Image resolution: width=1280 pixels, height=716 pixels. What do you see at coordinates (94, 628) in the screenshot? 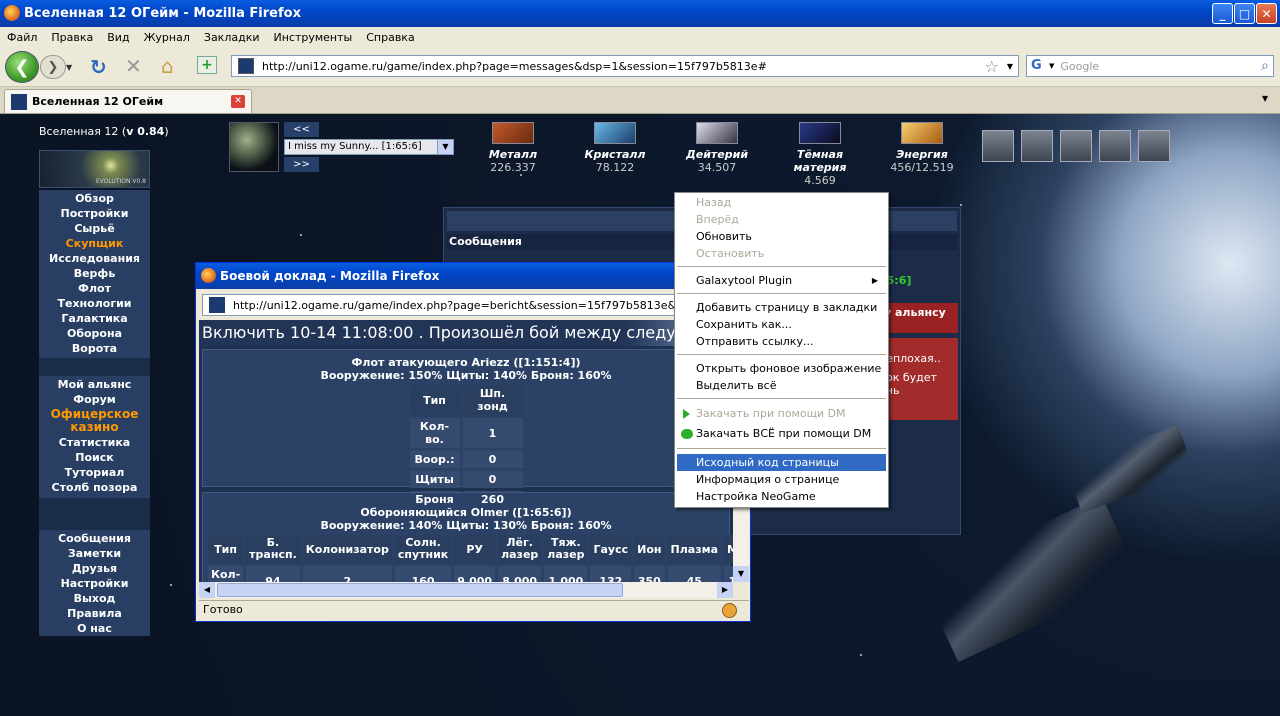
I see `menu-about: О нас` at bounding box center [94, 628].